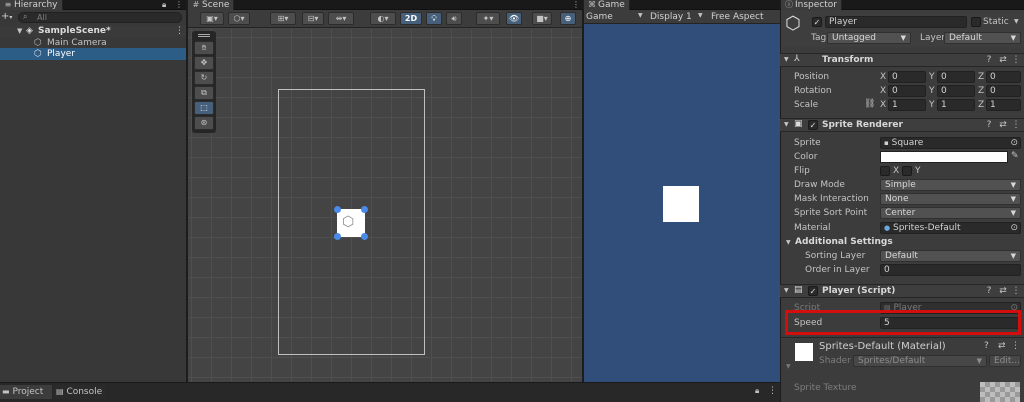 This screenshot has height=402, width=1024. Describe the element at coordinates (434, 18) in the screenshot. I see `lighting-toggle-button: 💡︎` at that location.